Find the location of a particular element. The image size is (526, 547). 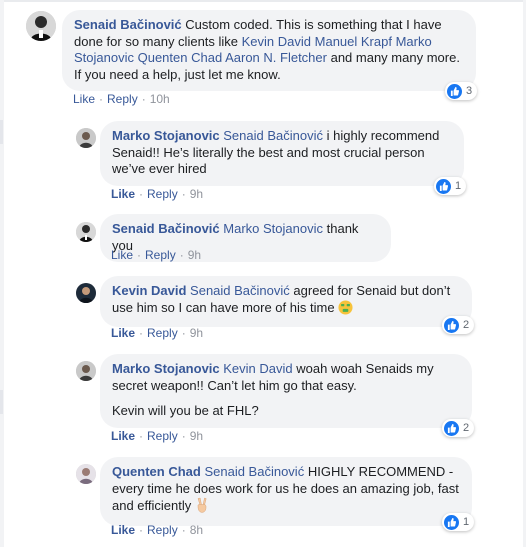

victory-hand-icon is located at coordinates (202, 507).